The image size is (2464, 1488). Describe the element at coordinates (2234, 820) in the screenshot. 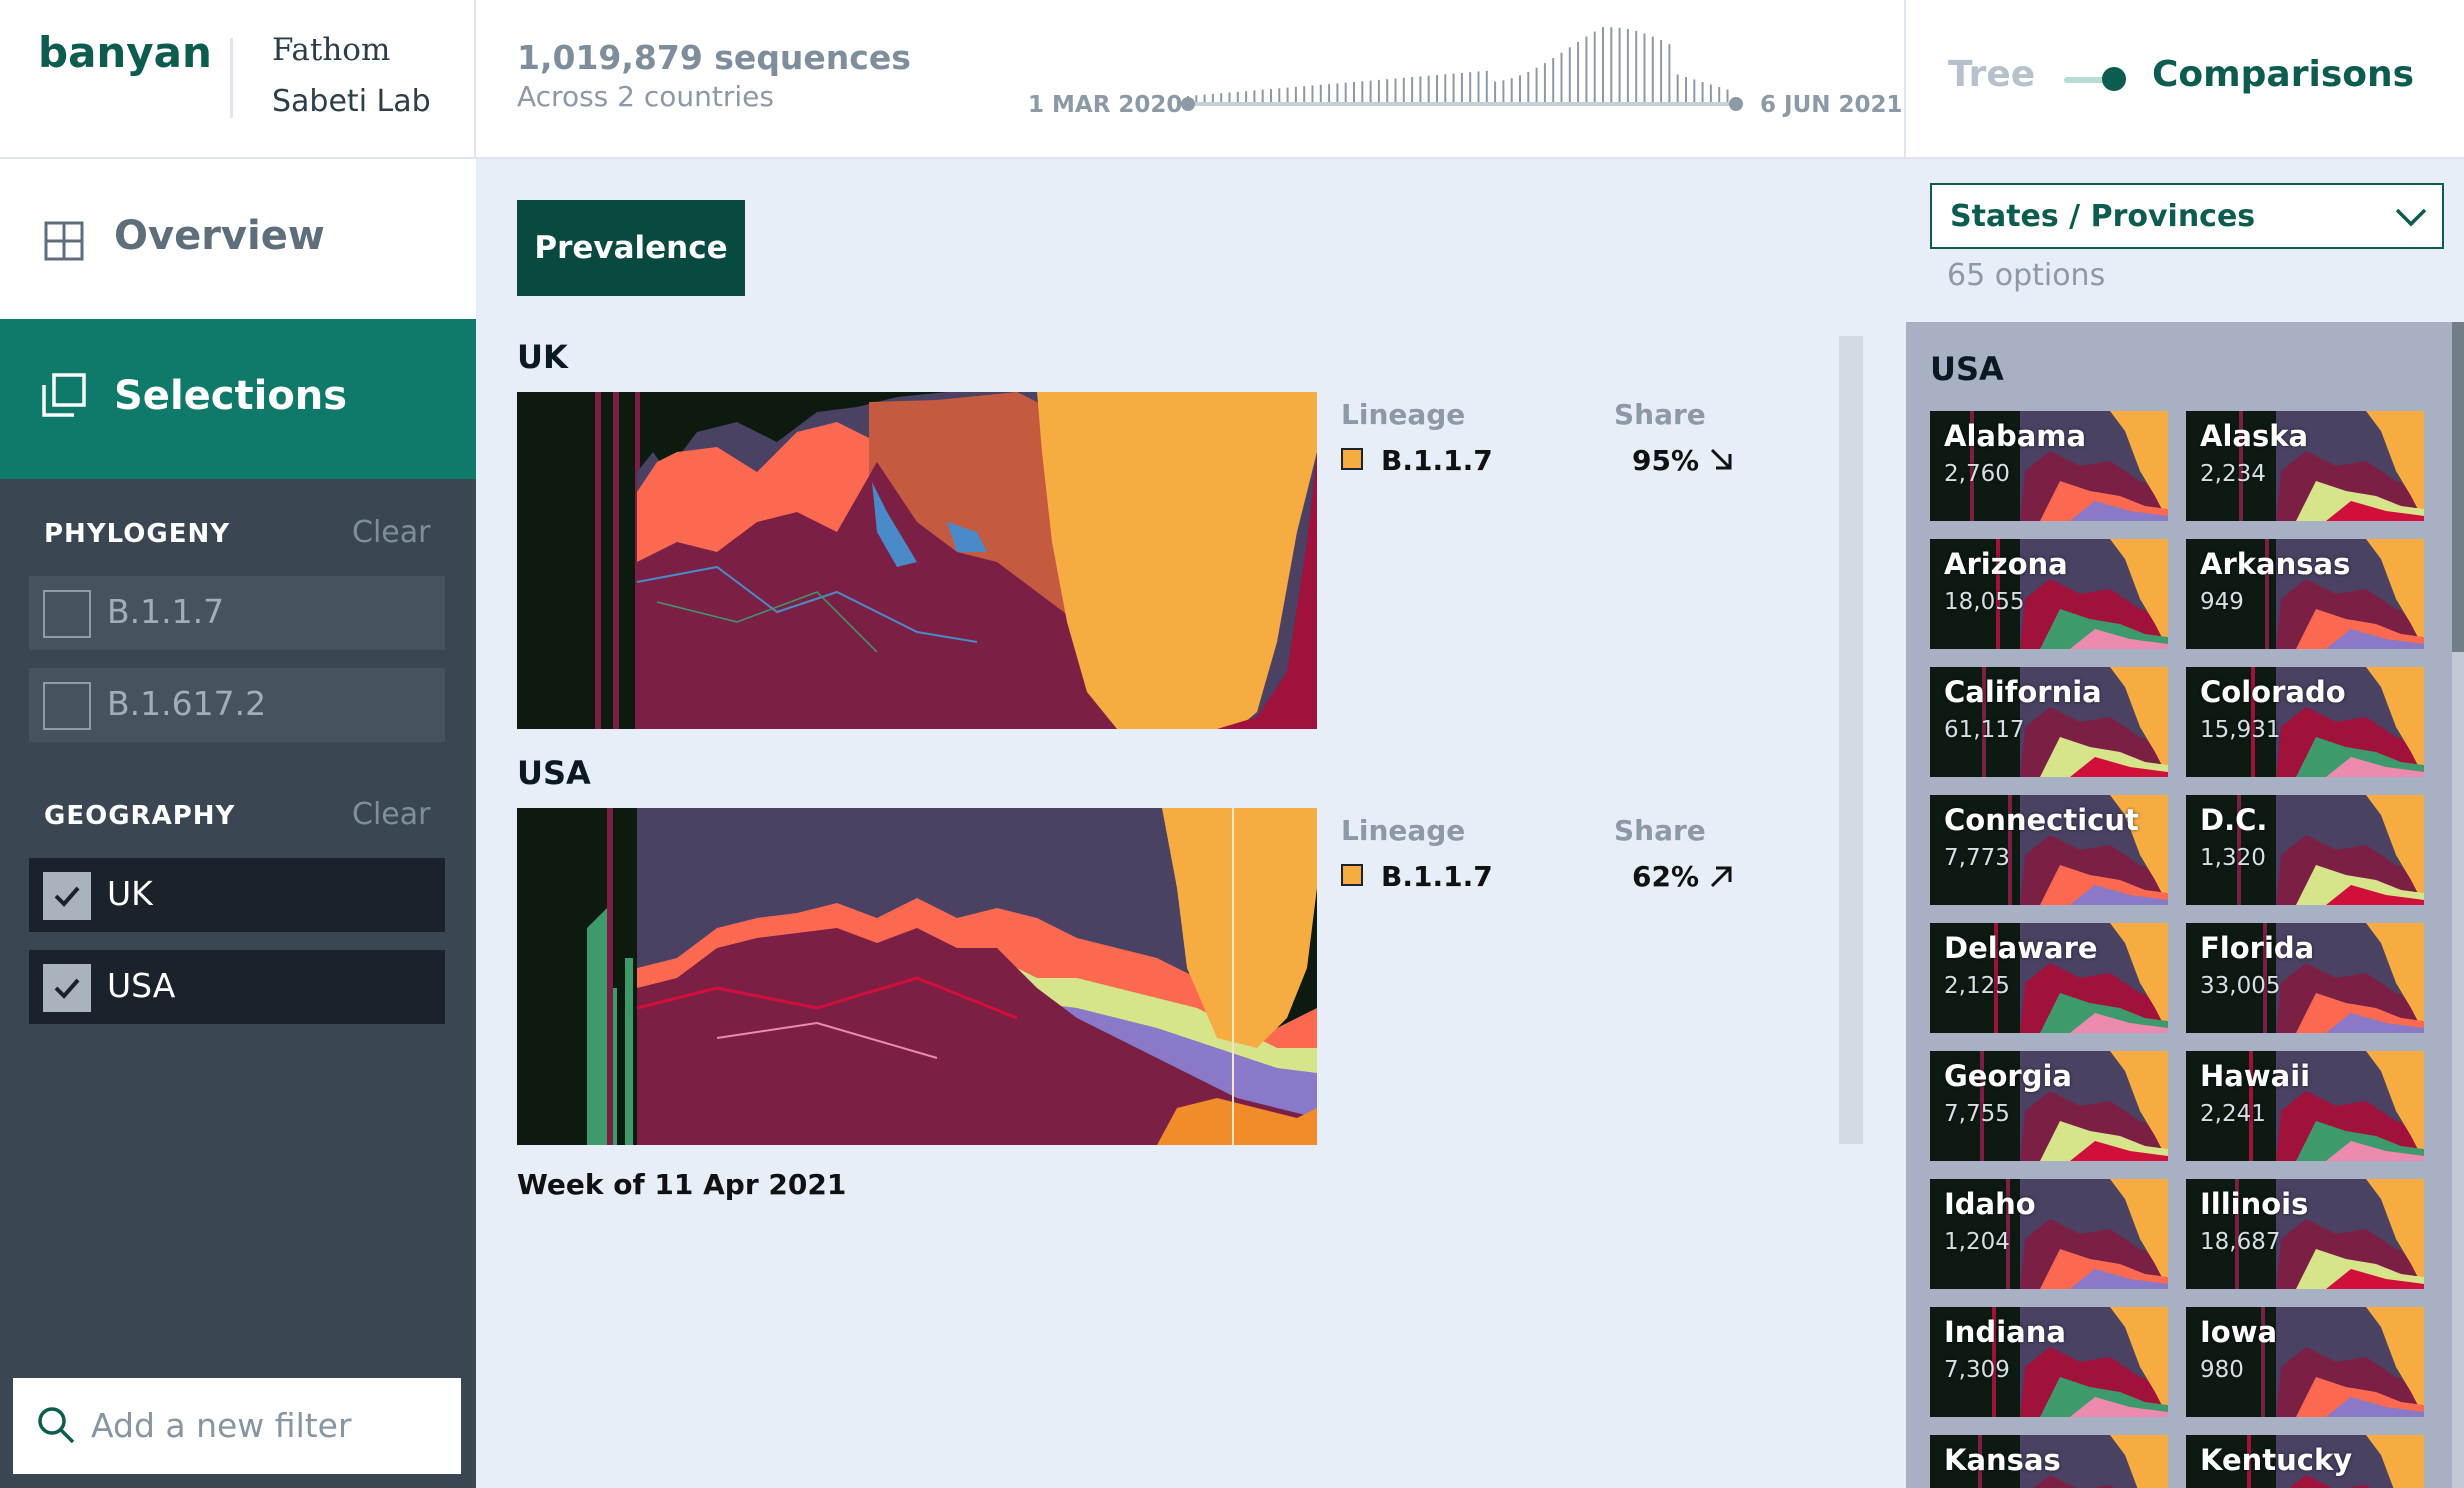

I see `state-name: D.C.` at that location.